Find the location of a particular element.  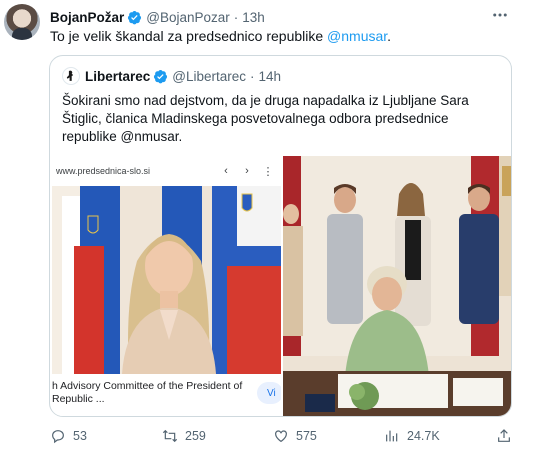

views-button: 24.7K is located at coordinates (412, 436).